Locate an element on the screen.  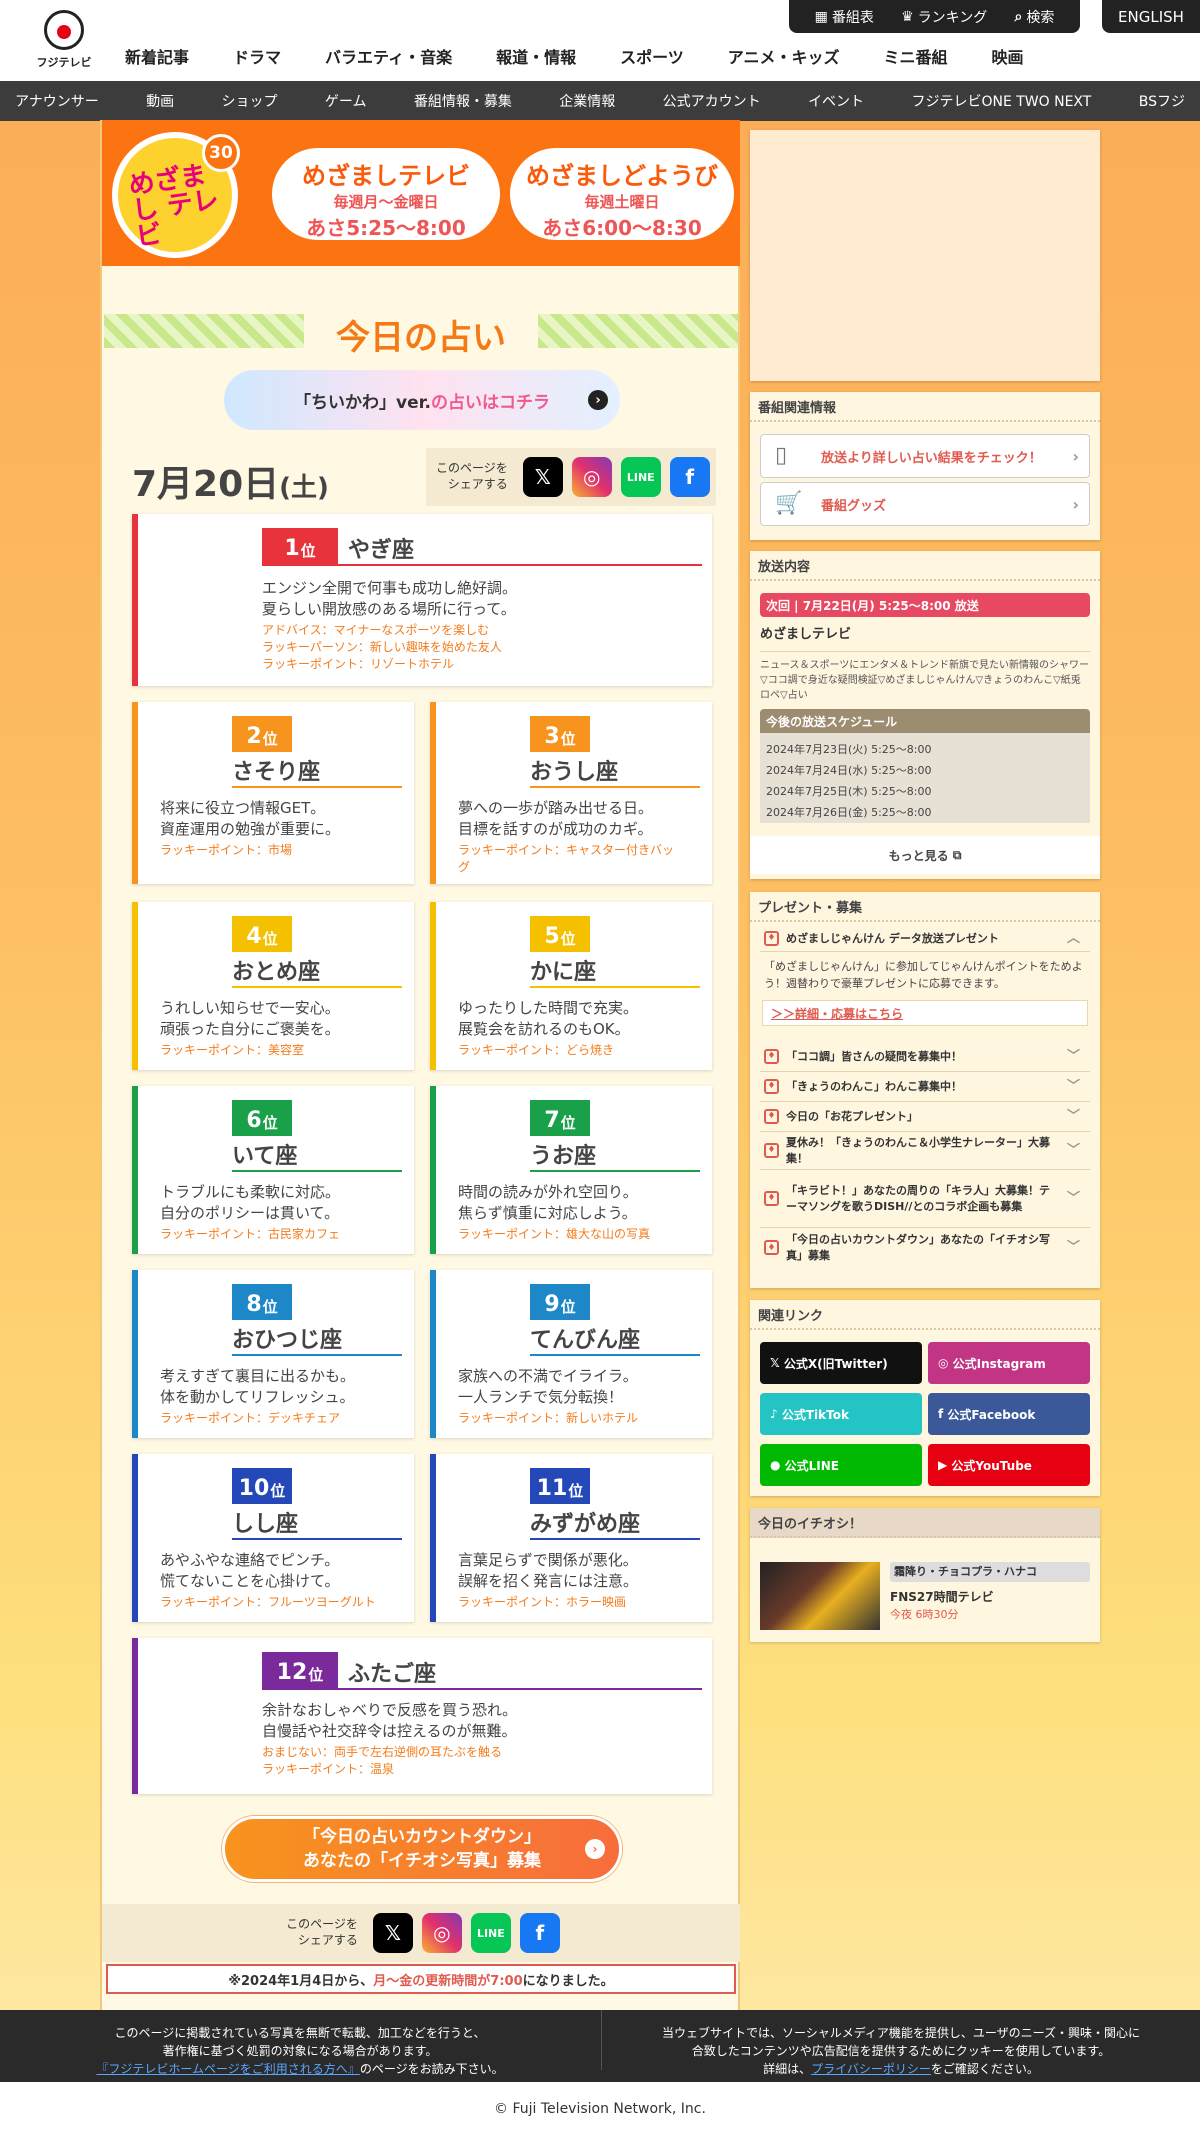
gnav-item: ミニ番組 is located at coordinates (915, 56).